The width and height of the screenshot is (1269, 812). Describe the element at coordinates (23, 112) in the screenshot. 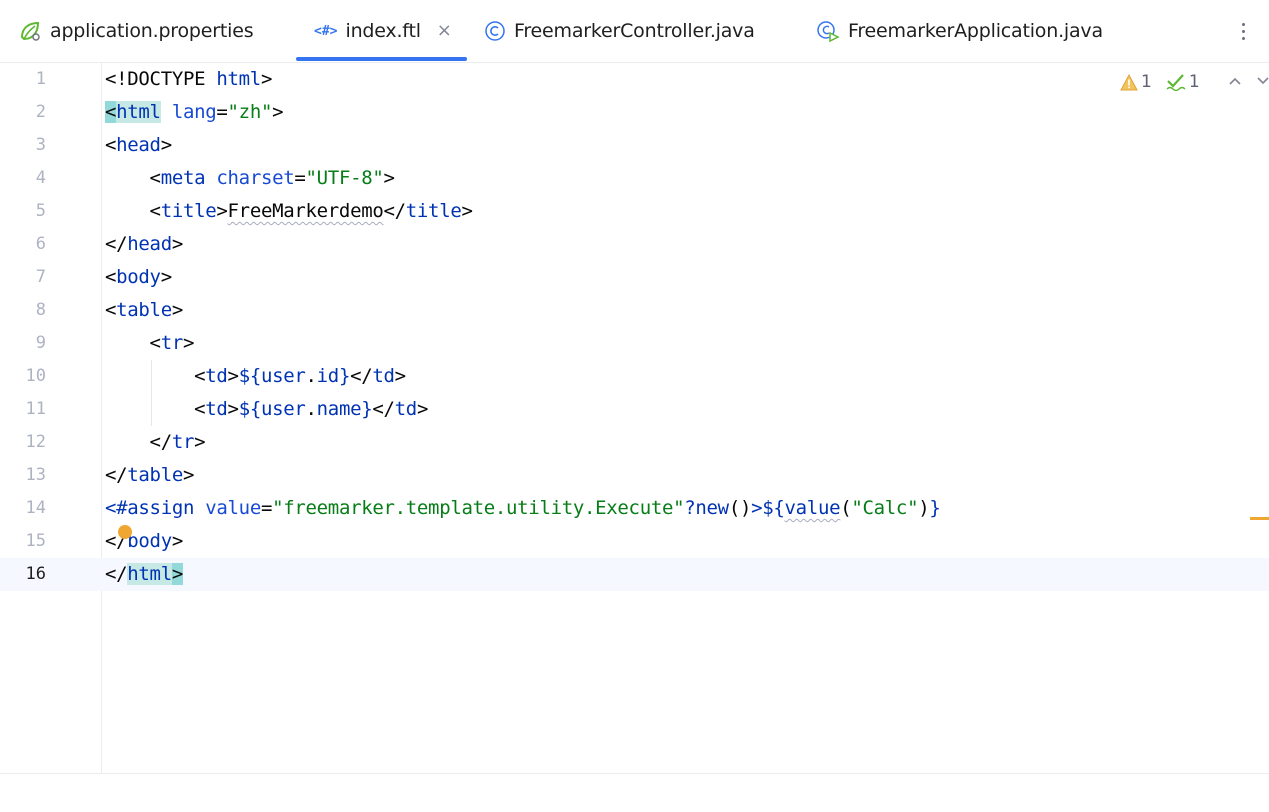

I see `line-number: 2` at that location.